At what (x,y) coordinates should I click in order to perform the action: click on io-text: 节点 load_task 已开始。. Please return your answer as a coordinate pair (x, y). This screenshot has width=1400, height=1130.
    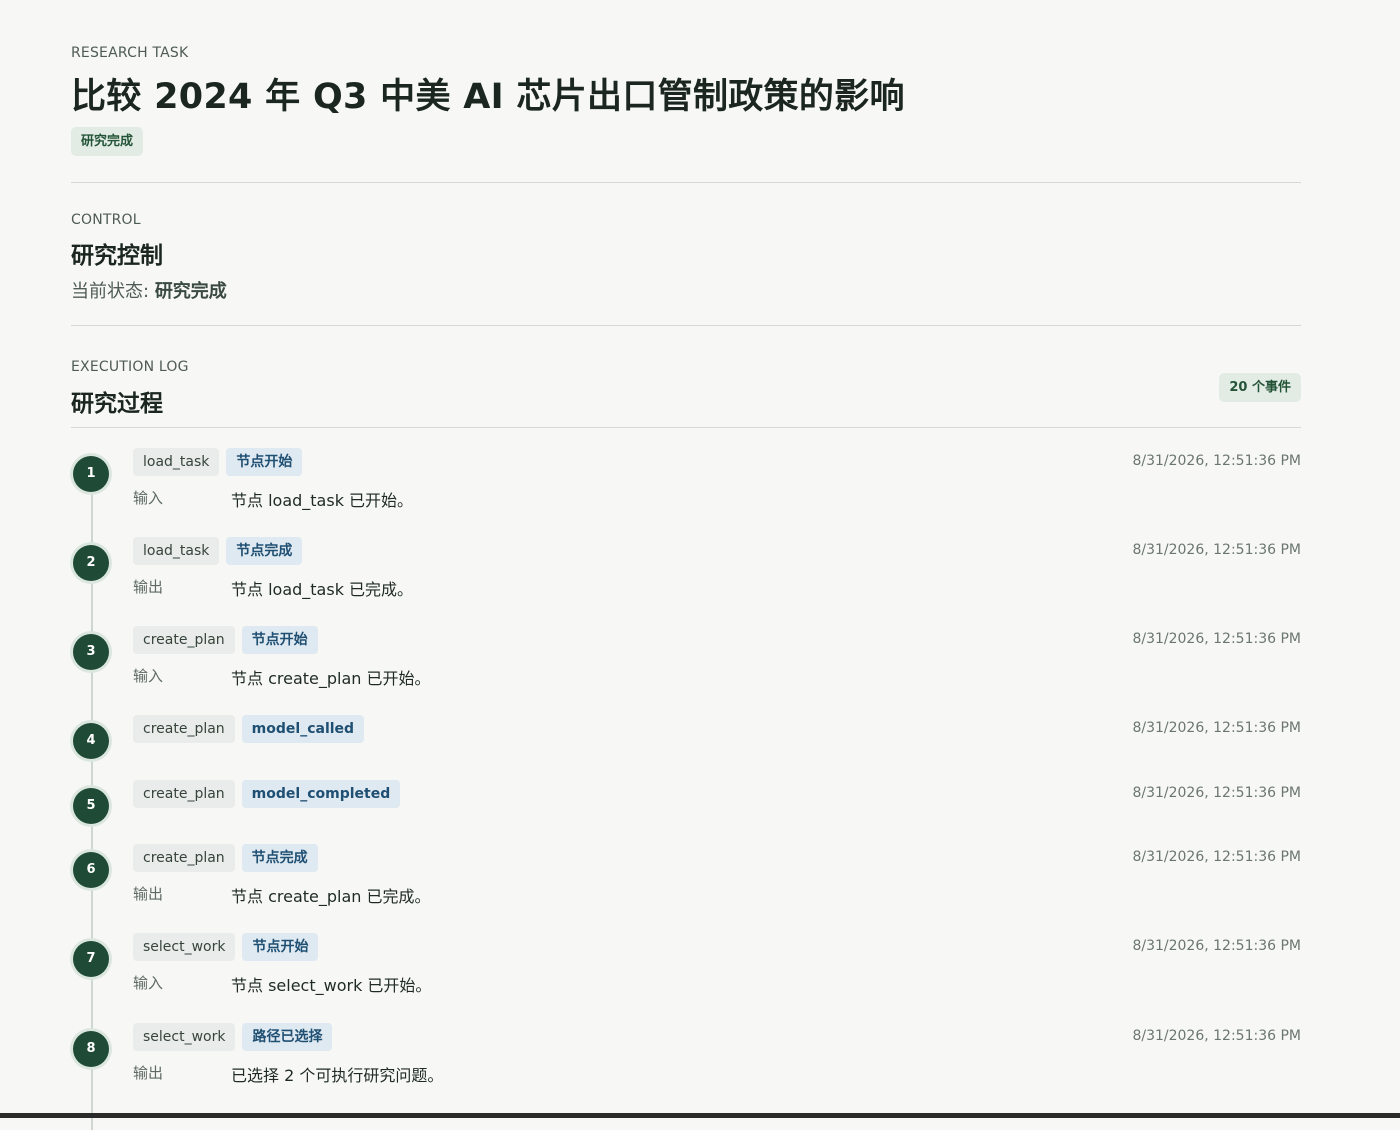
    Looking at the image, I should click on (322, 500).